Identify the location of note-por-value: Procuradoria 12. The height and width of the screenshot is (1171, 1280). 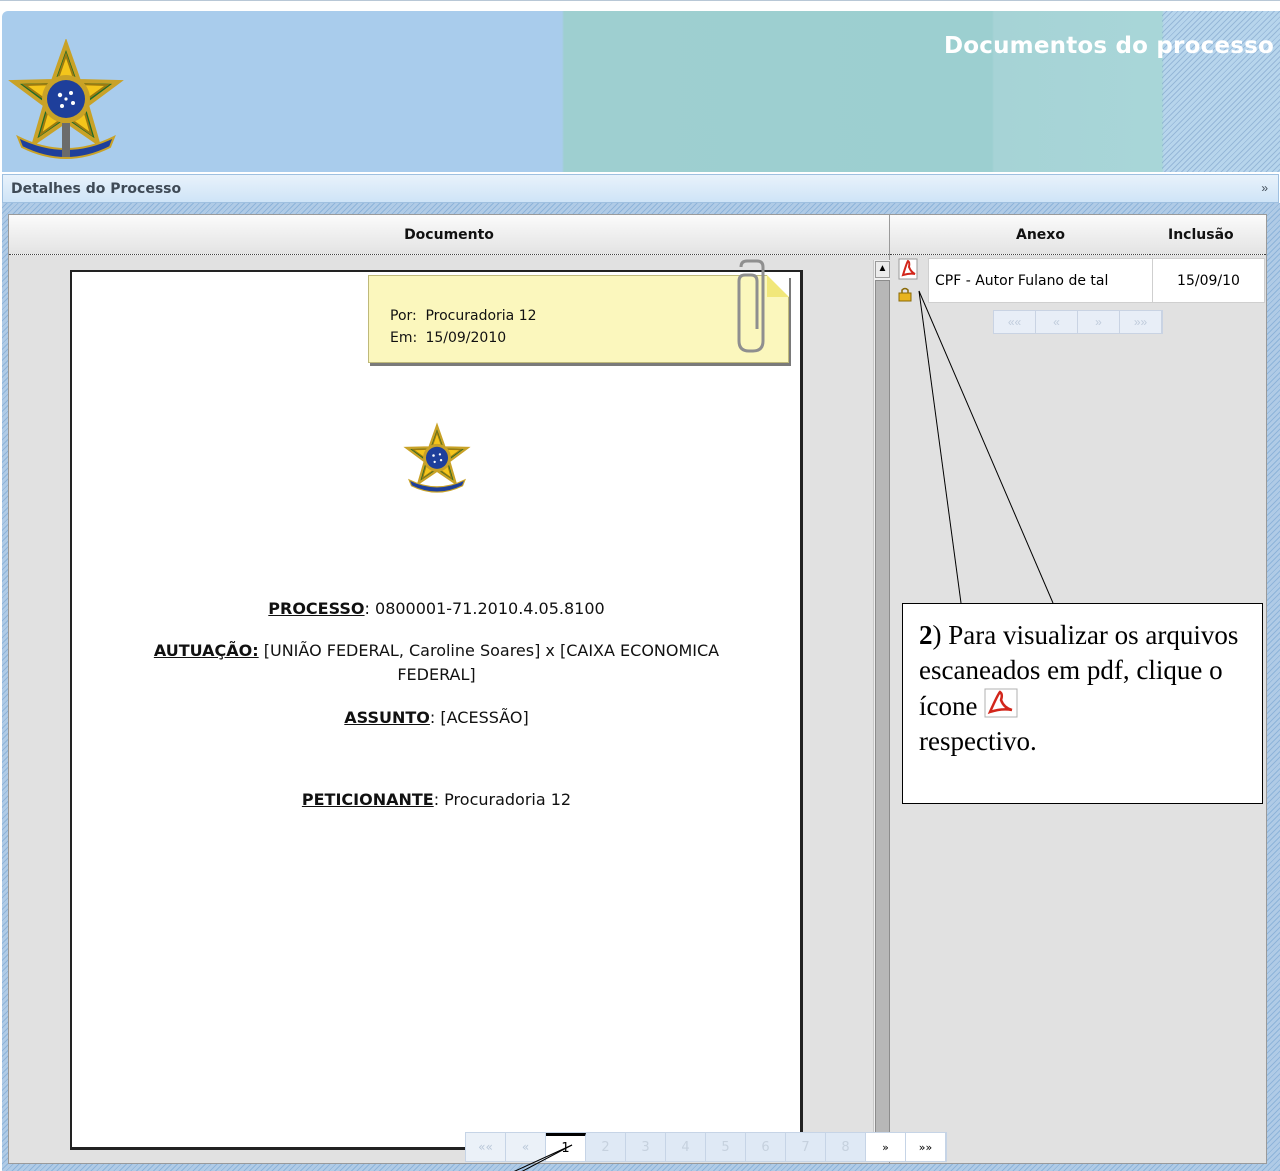
(481, 316).